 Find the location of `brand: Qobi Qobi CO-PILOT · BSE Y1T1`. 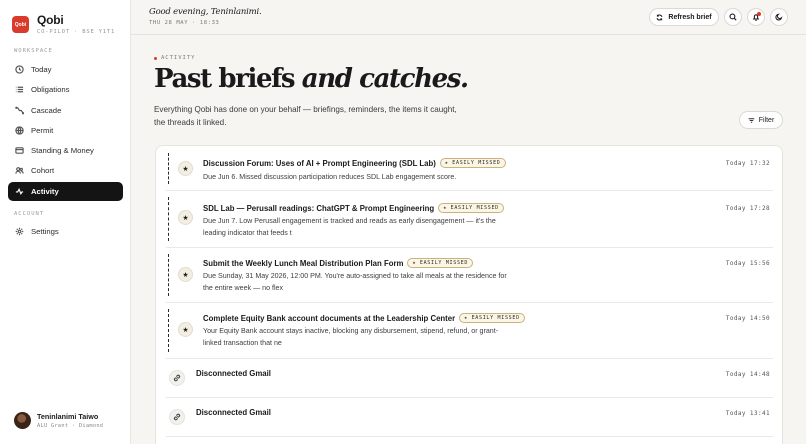

brand: Qobi Qobi CO-PILOT · BSE Y1T1 is located at coordinates (63, 24).